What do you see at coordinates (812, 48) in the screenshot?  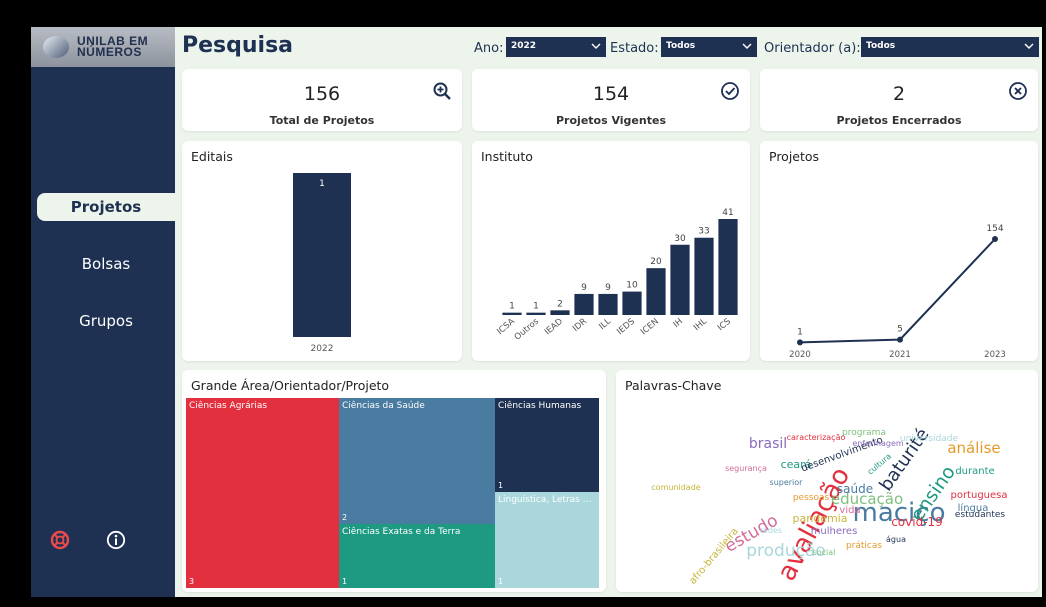 I see `orientador-filter-label: Orientador (a):` at bounding box center [812, 48].